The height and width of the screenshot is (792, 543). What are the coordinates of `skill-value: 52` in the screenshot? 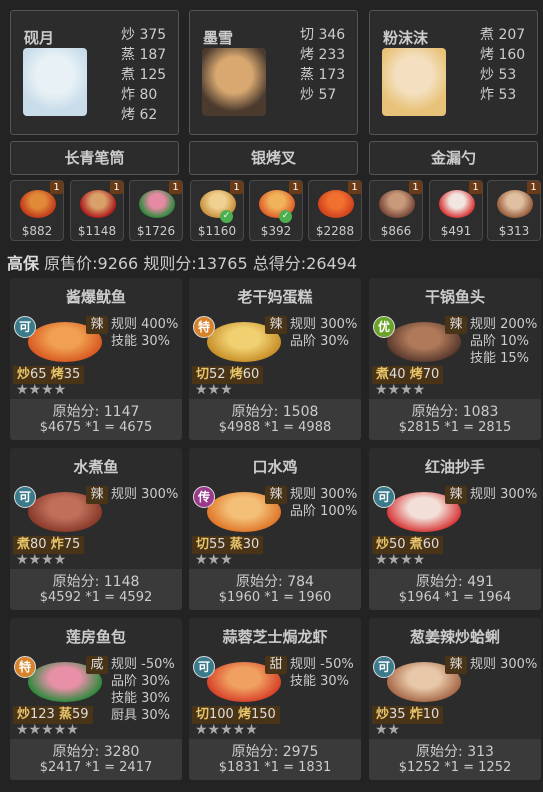 It's located at (217, 374).